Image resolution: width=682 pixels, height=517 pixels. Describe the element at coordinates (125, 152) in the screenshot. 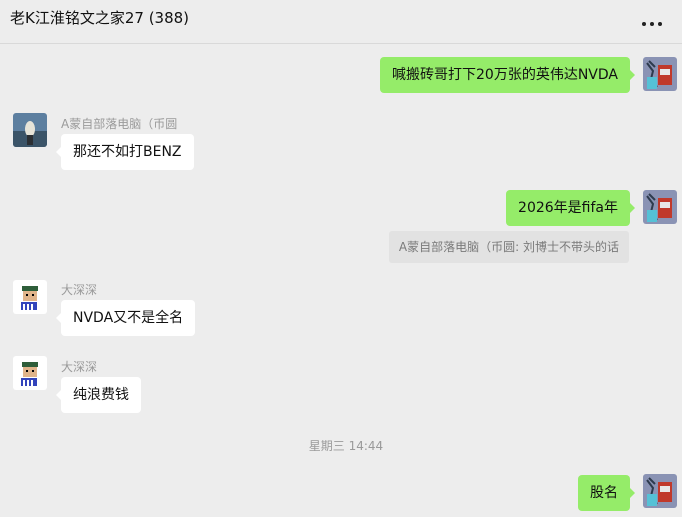

I see `message-bubble-incoming: 那还不如打BENZ` at that location.